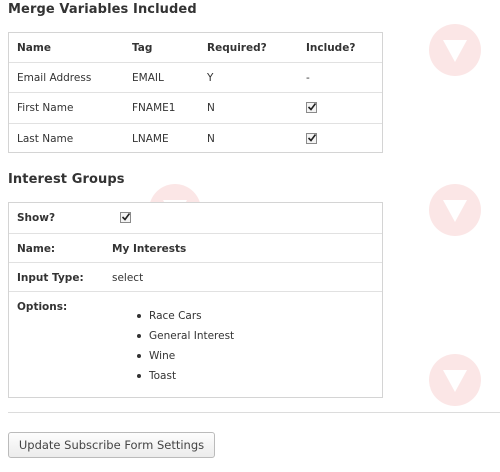 The height and width of the screenshot is (472, 500). I want to click on update-subscribe-form-settings-button: Update Subscribe Form Settings, so click(111, 445).